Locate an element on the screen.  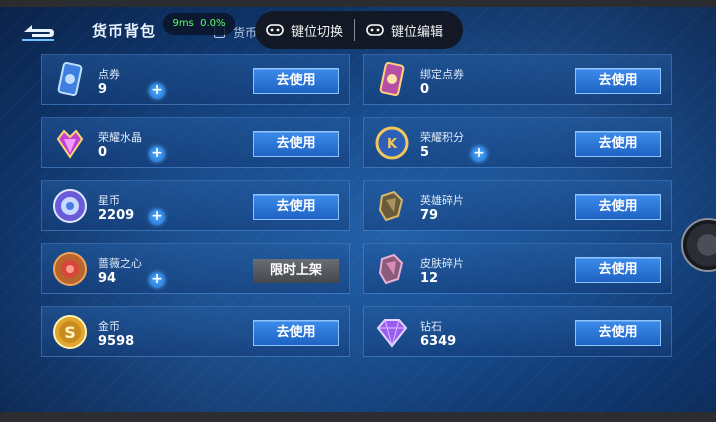
svg-text: K is located at coordinates (392, 144).